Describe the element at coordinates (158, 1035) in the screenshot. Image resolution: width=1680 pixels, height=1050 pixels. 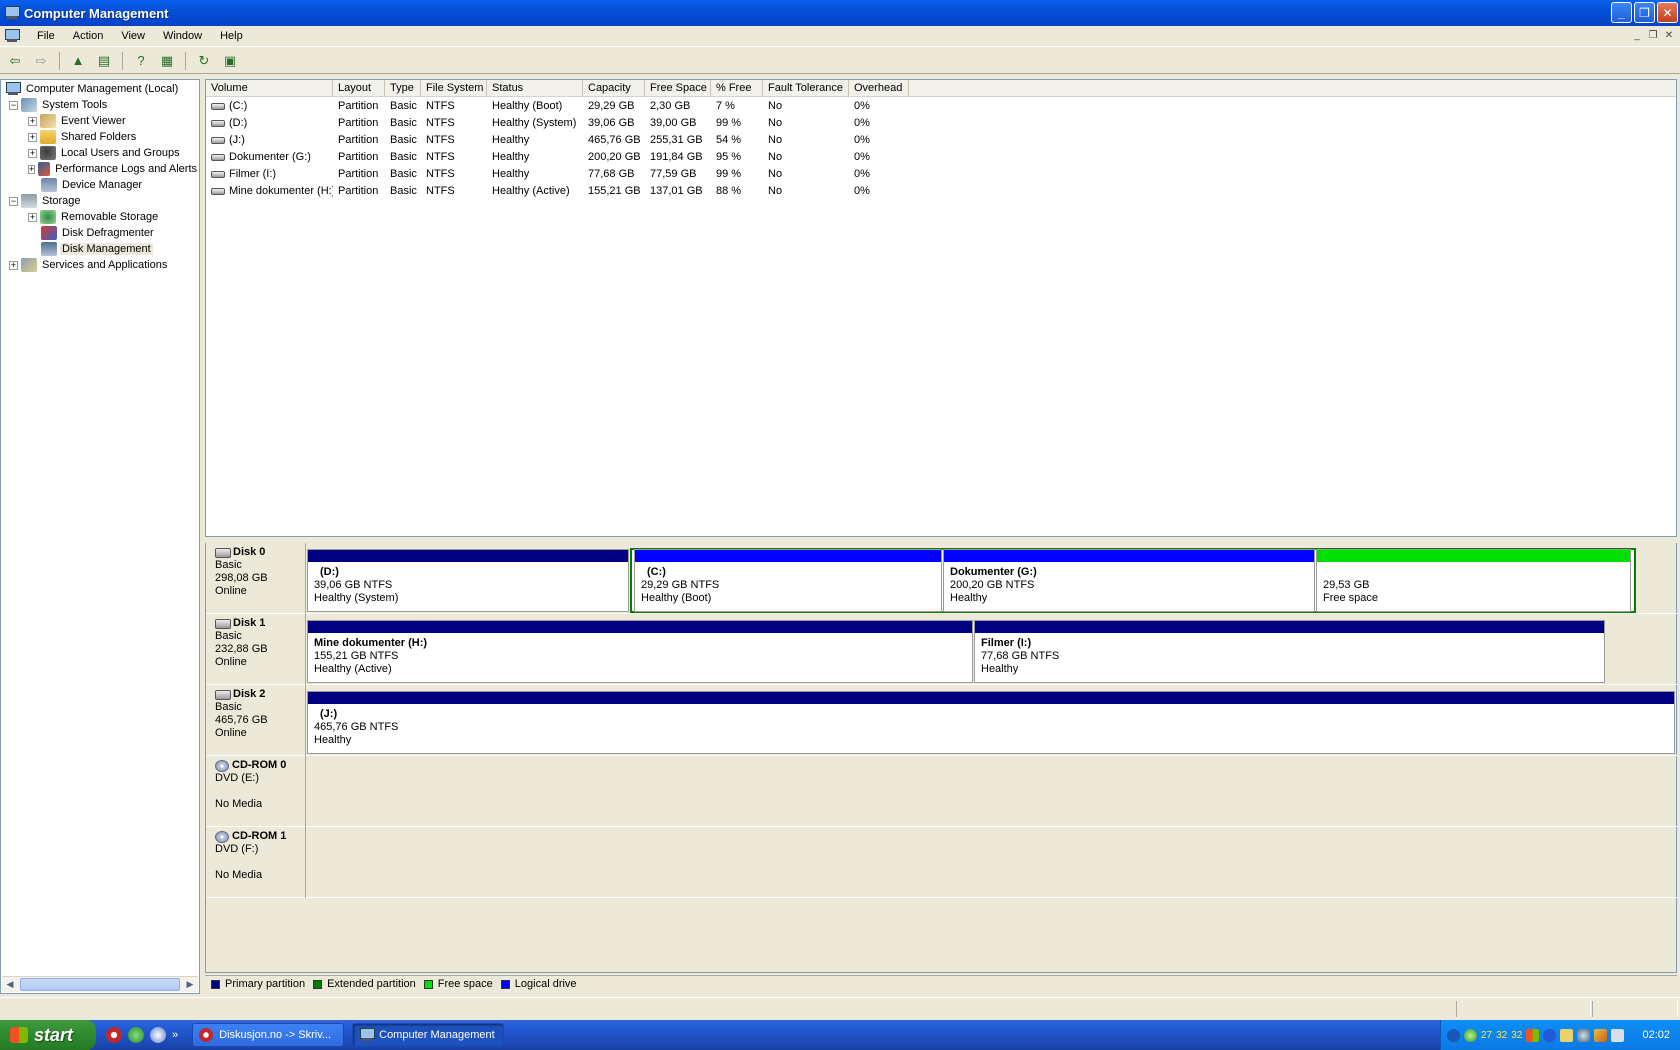
I see `browser-icon` at that location.